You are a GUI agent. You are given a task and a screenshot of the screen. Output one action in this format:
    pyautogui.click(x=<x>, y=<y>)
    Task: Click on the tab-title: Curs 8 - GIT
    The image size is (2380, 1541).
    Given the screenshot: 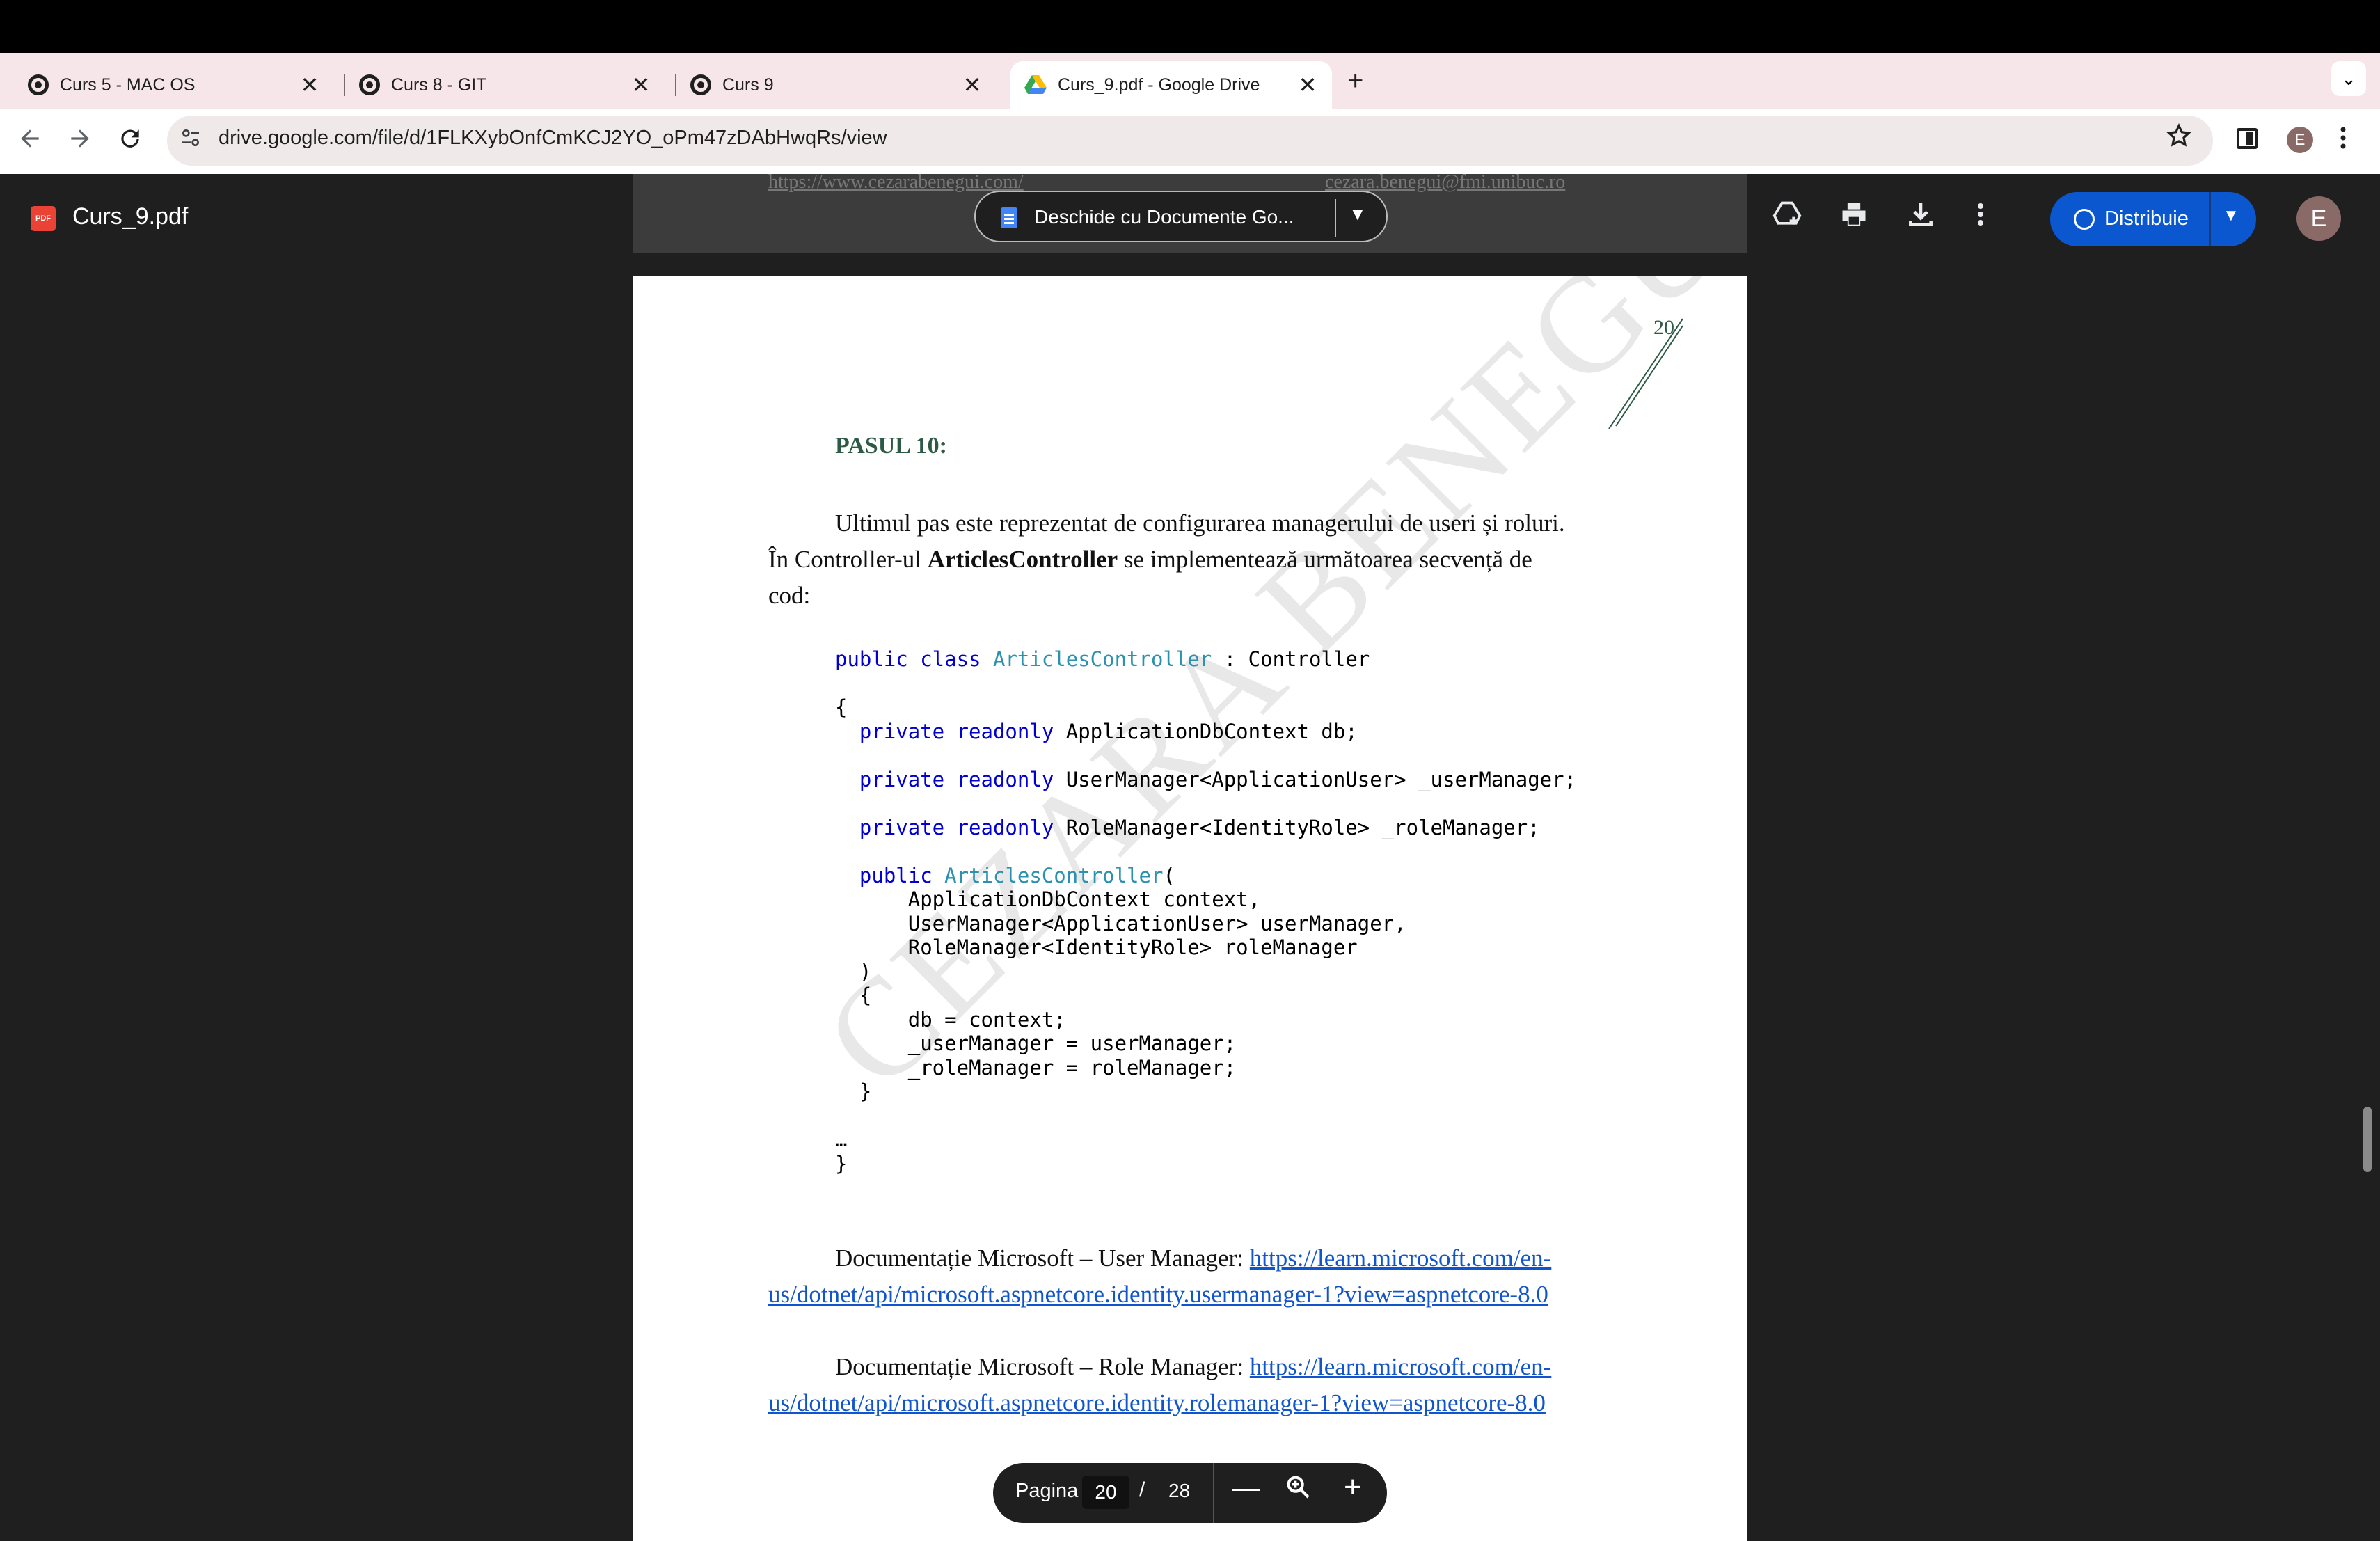 What is the action you would take?
    pyautogui.click(x=439, y=84)
    